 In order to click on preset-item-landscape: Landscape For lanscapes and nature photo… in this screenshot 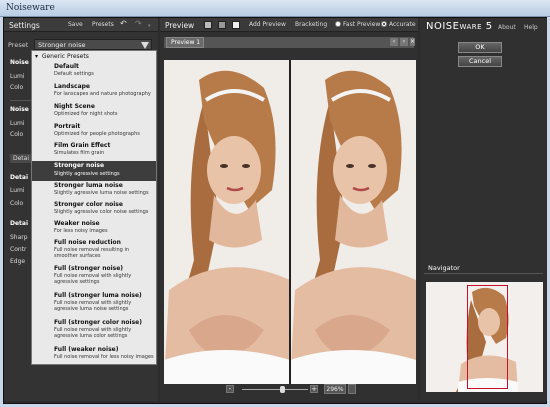, I will do `click(94, 93)`.